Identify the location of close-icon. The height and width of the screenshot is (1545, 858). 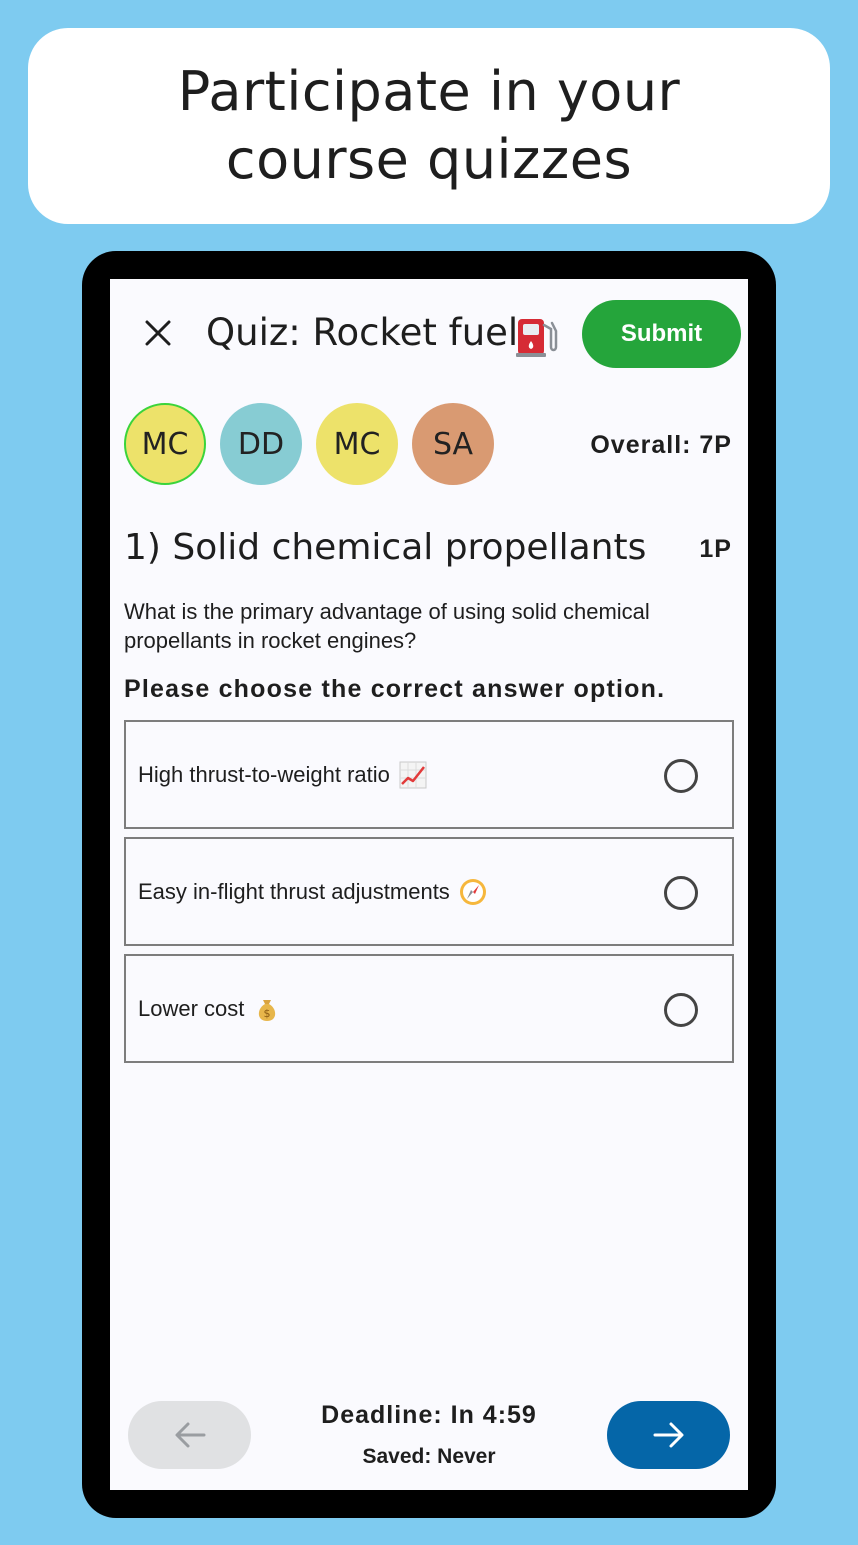
(158, 333).